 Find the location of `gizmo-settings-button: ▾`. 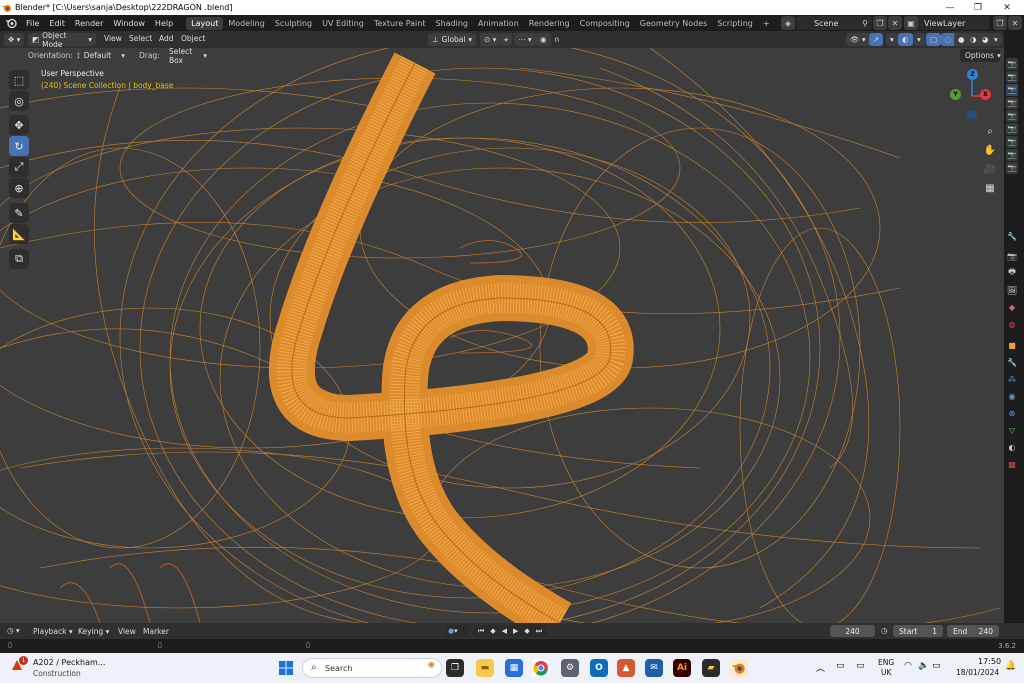

gizmo-settings-button: ▾ is located at coordinates (892, 39).